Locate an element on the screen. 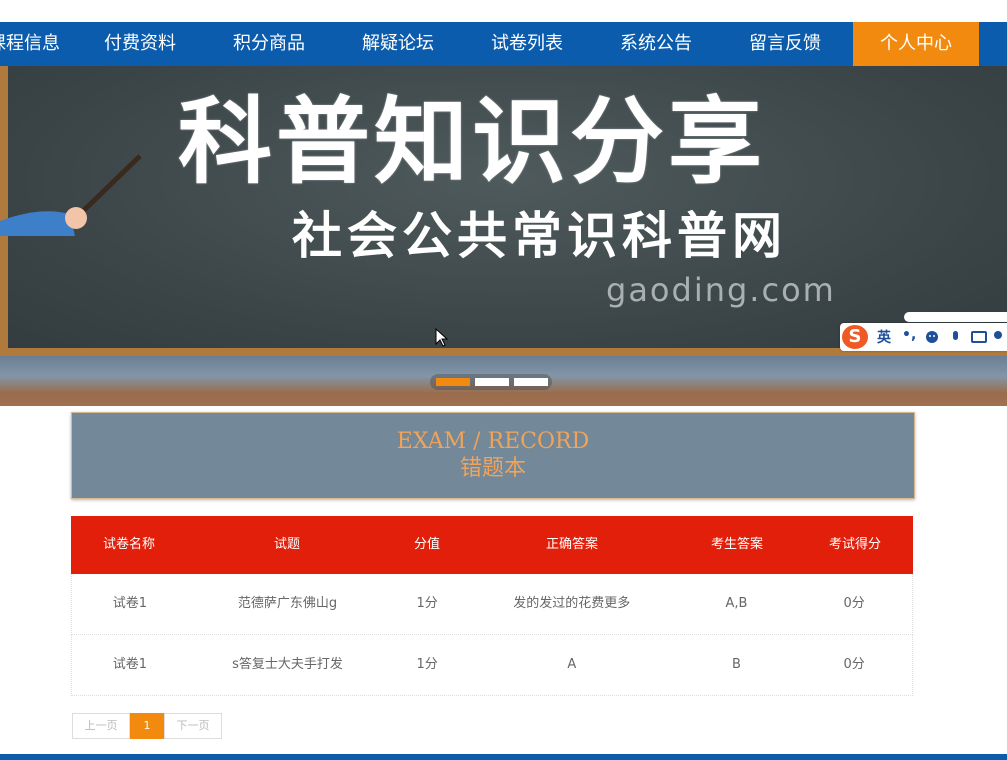 This screenshot has width=1007, height=760. mouse-cursor-icon is located at coordinates (442, 337).